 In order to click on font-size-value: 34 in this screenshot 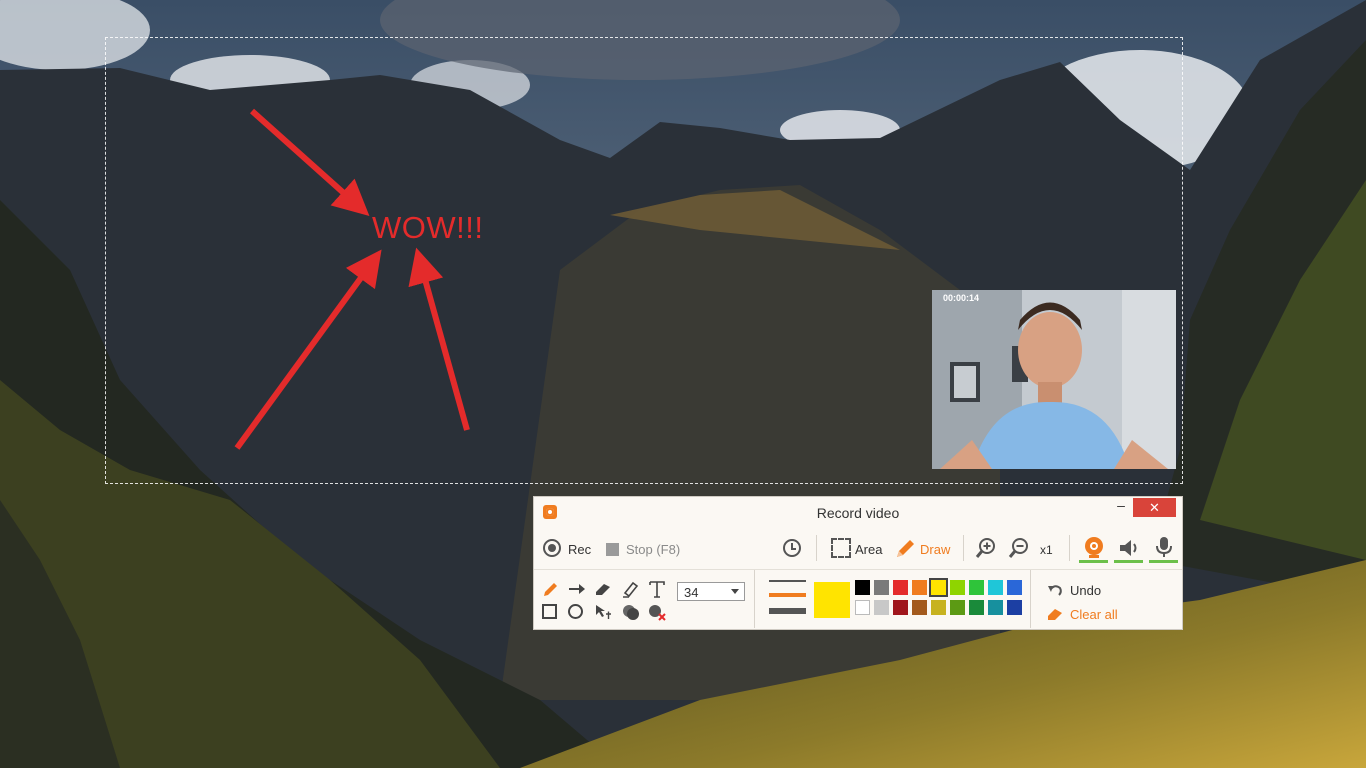, I will do `click(691, 592)`.